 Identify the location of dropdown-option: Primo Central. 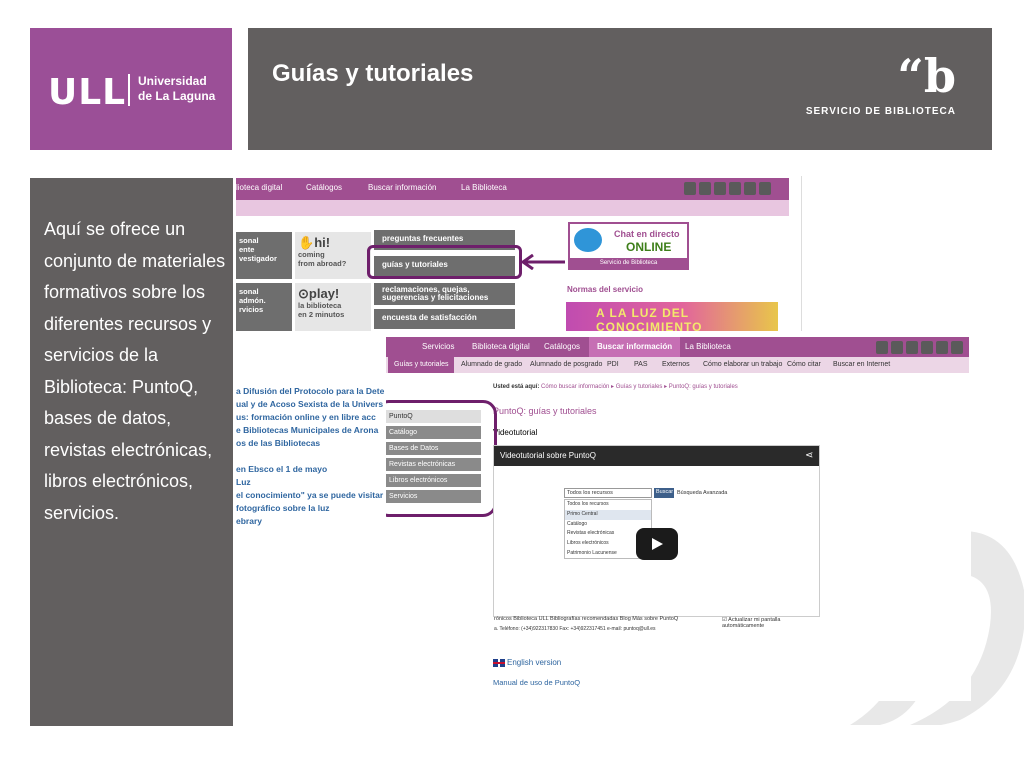
(608, 514).